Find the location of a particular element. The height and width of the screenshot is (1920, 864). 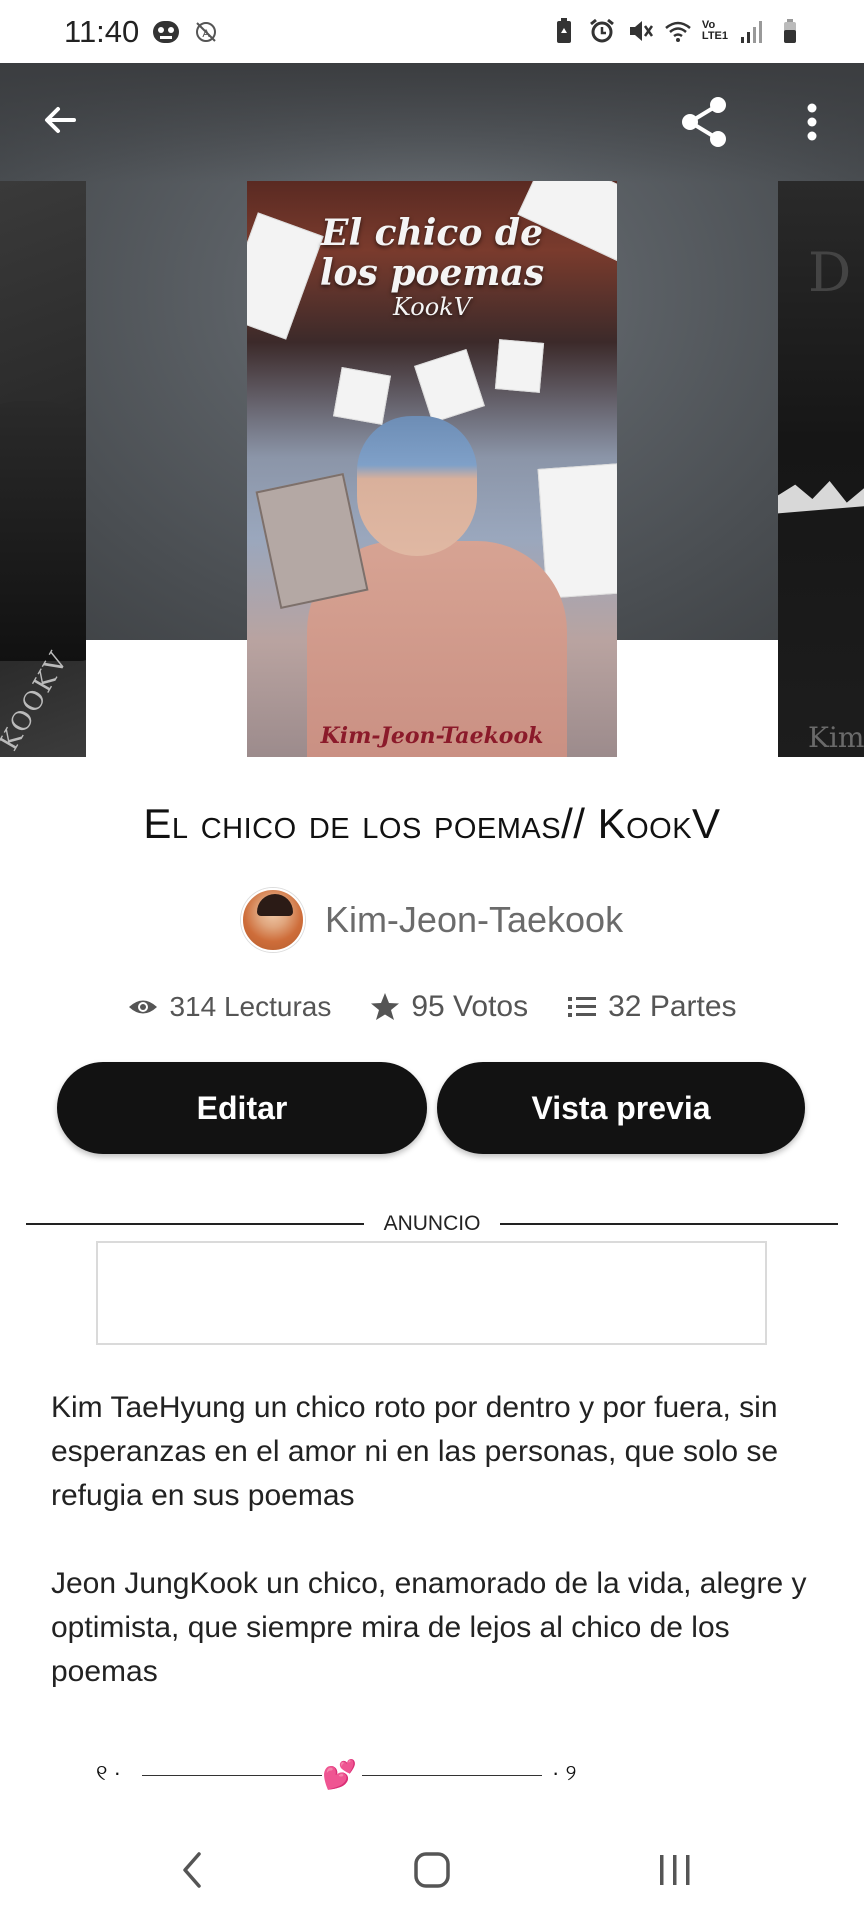

reads-stat: 314 Lecturas is located at coordinates (229, 1007).